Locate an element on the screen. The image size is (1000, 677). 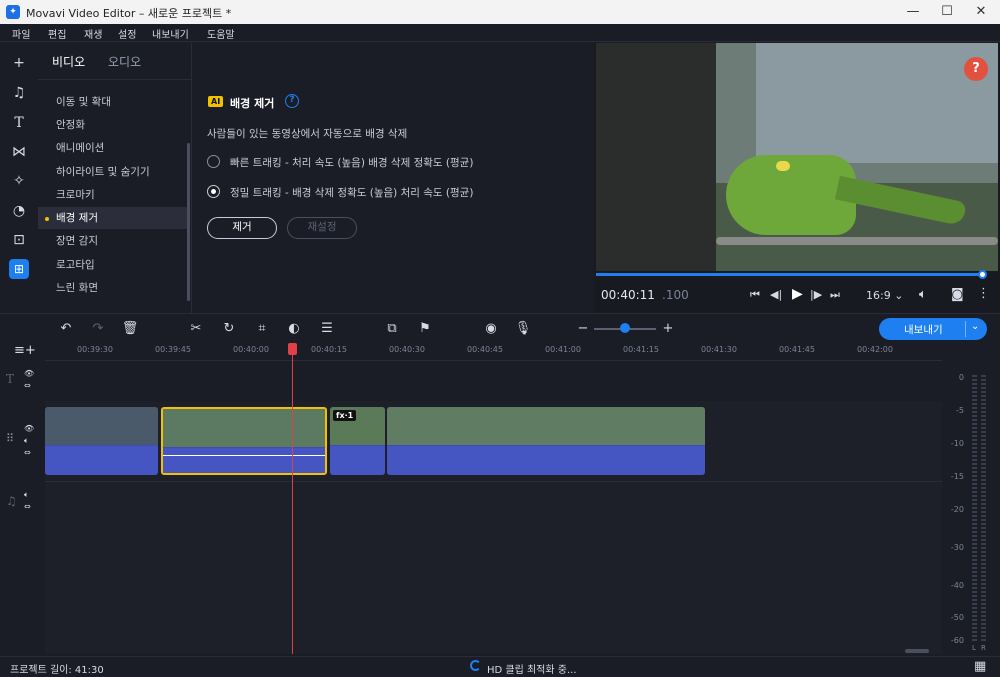
meter-label: -40 is located at coordinates (957, 585).